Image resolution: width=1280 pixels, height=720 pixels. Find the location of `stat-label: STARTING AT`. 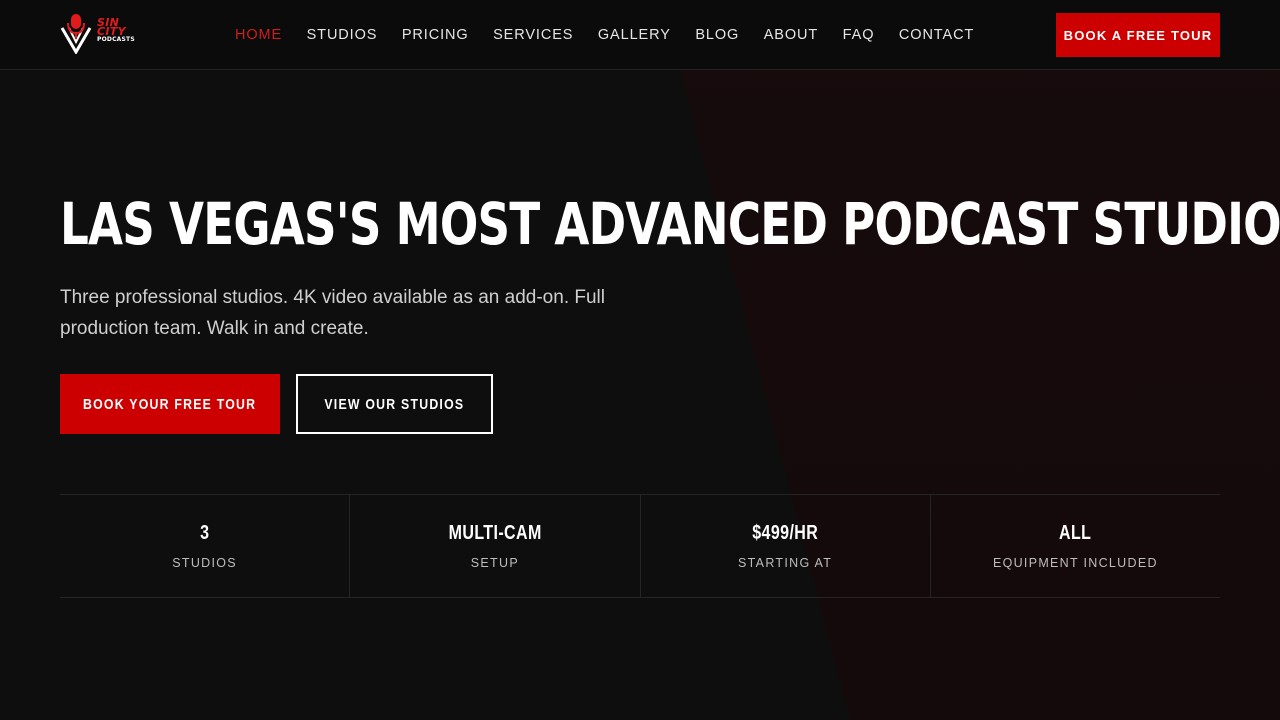

stat-label: STARTING AT is located at coordinates (785, 563).